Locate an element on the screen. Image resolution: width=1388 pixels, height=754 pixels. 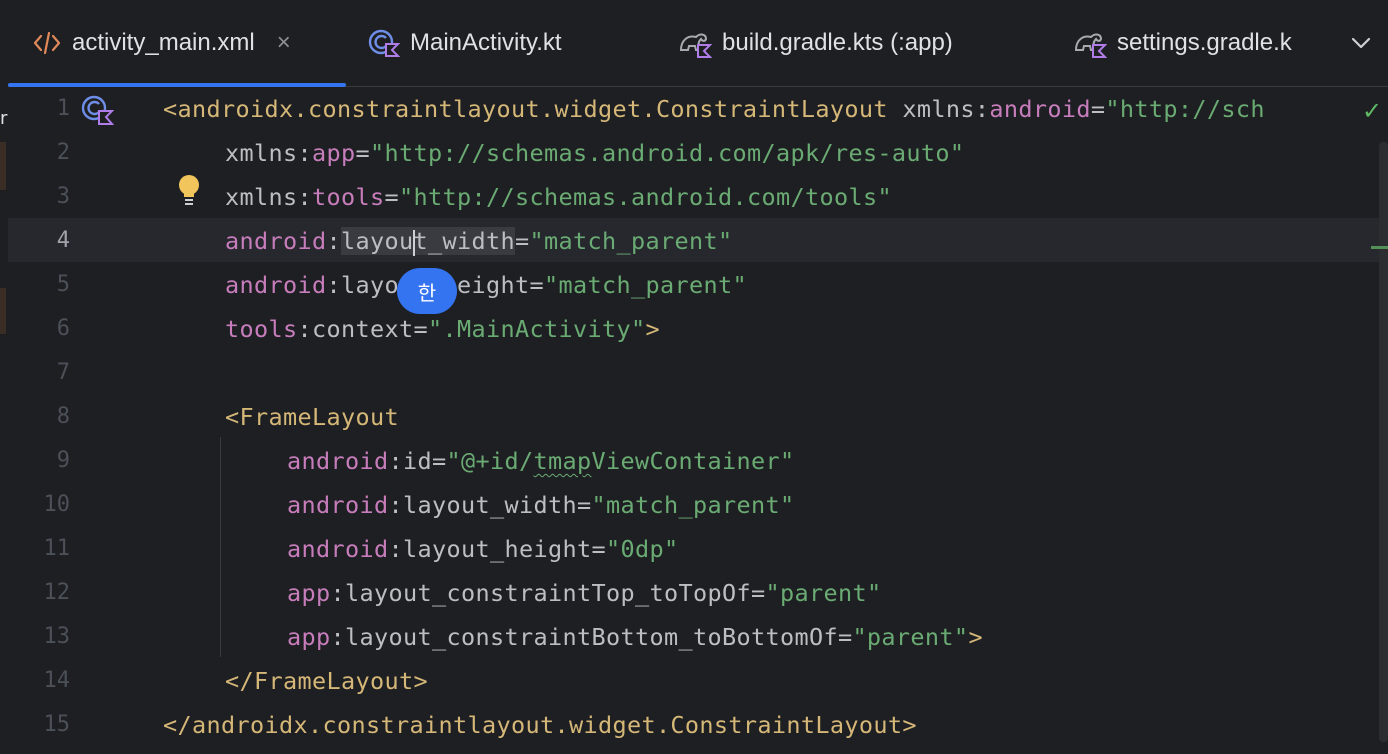
line-number: 6 is located at coordinates (63, 328).